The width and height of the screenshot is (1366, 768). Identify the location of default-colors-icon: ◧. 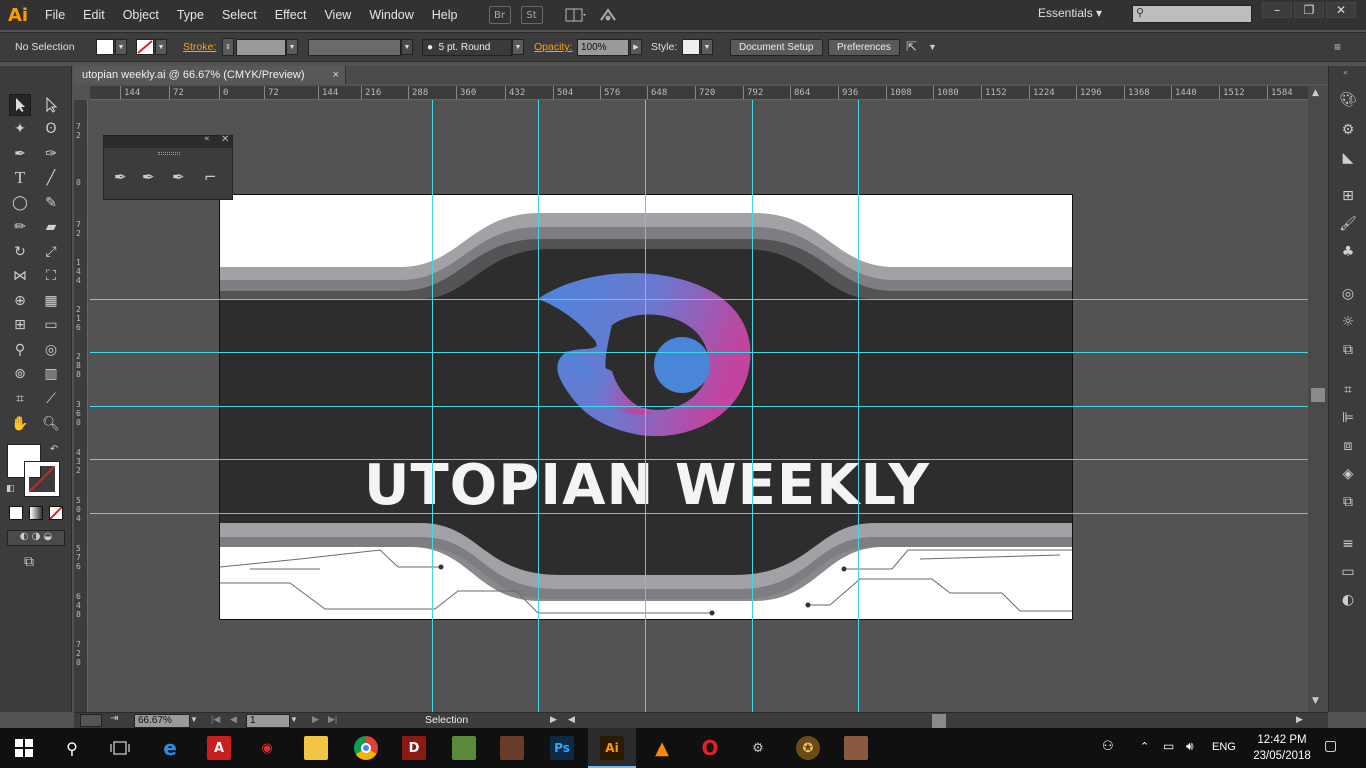
(10, 489).